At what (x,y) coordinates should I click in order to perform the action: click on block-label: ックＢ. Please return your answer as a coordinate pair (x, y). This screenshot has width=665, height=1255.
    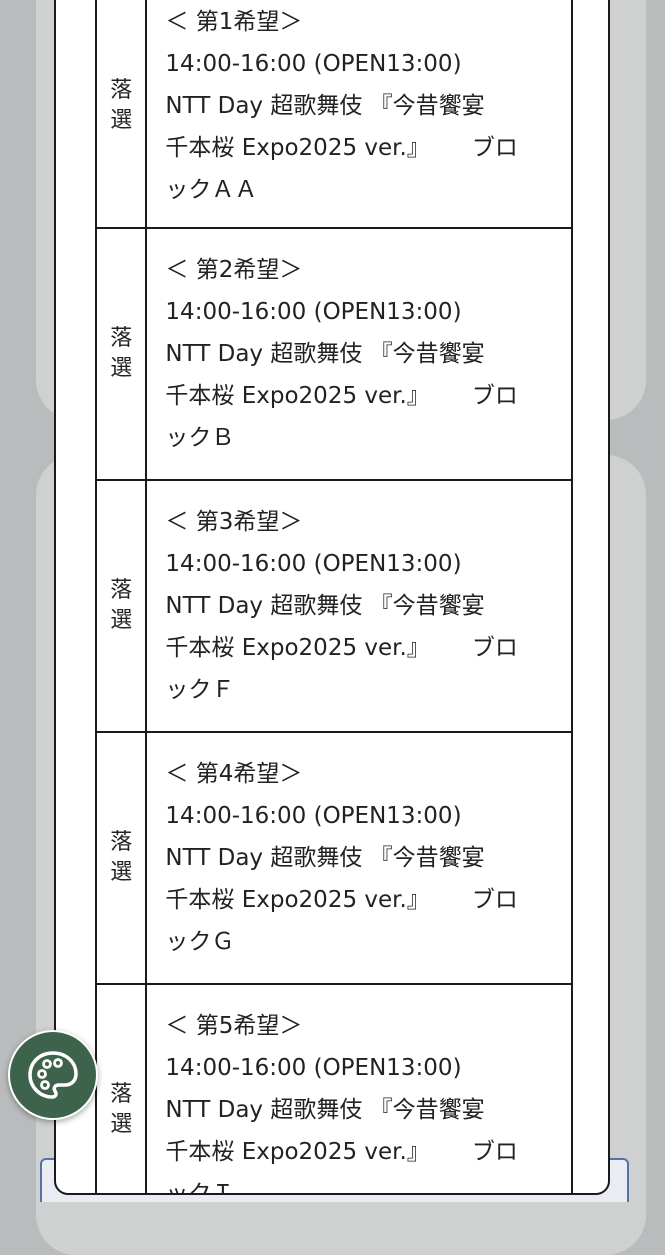
    Looking at the image, I should click on (200, 438).